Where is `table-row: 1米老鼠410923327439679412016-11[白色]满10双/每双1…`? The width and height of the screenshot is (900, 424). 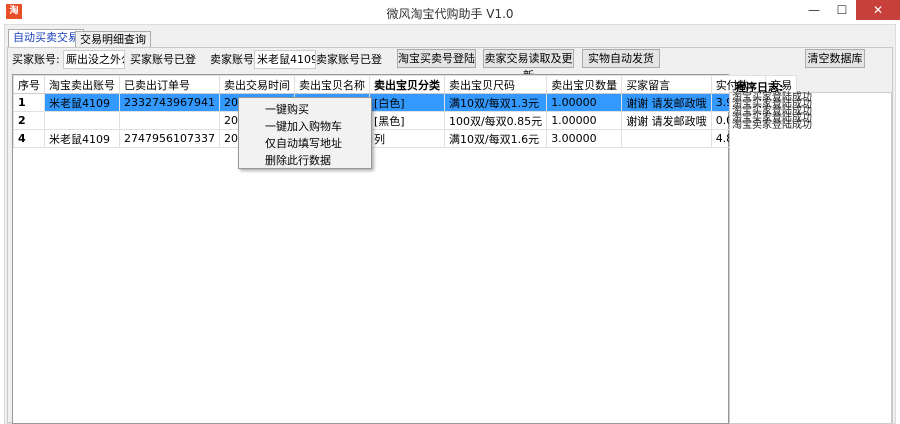 table-row: 1米老鼠410923327439679412016-11[白色]满10双/每双1… is located at coordinates (405, 102).